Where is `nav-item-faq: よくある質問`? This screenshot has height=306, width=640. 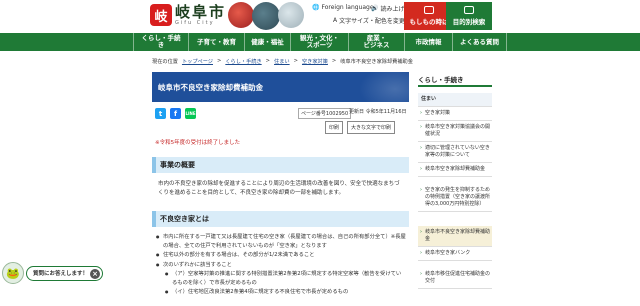 nav-item-faq: よくある質問 is located at coordinates (480, 42).